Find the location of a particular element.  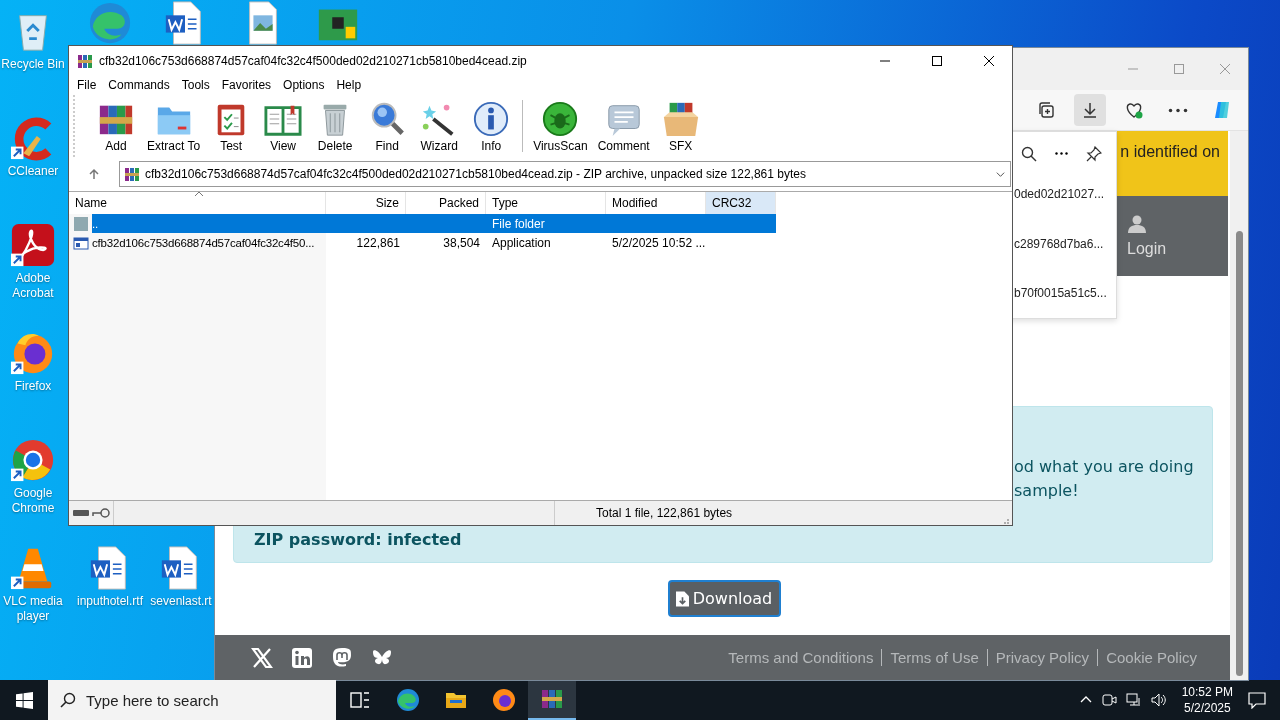

drive-icon is located at coordinates (81, 513).